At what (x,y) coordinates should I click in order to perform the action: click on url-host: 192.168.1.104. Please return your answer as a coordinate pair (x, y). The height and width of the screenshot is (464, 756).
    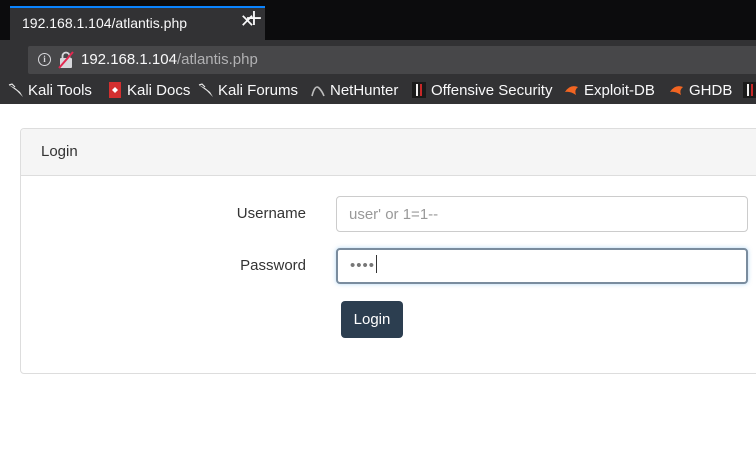
    Looking at the image, I should click on (129, 59).